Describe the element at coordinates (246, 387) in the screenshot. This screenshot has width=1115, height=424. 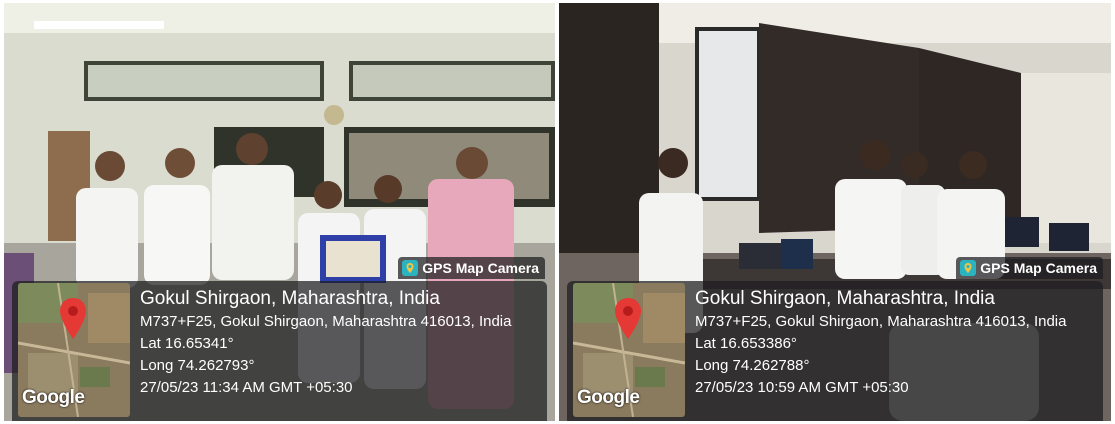
I see `timestamp: 27/05/23 11:34 AM GMT +05:30` at that location.